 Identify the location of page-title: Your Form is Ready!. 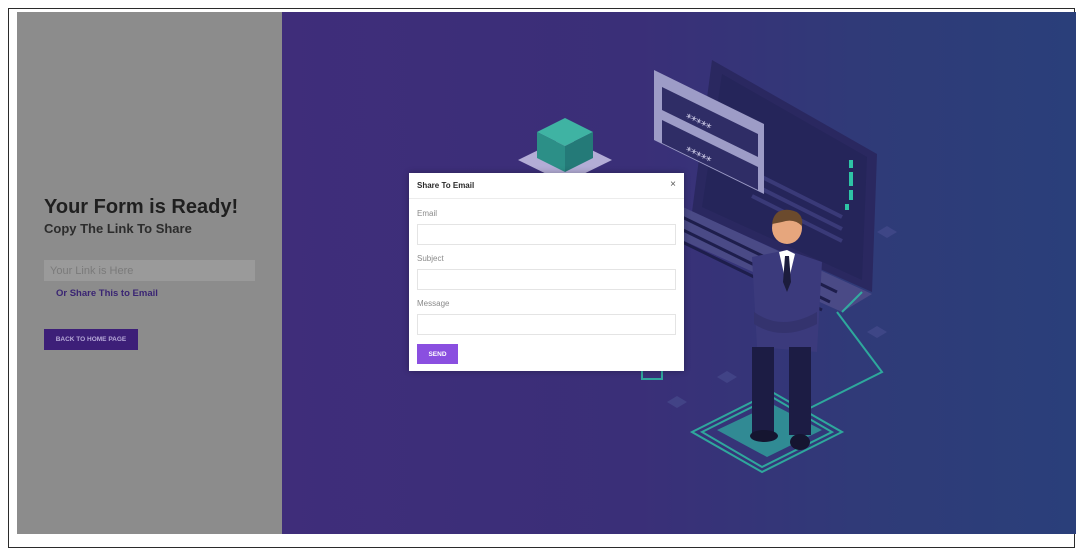
(141, 207).